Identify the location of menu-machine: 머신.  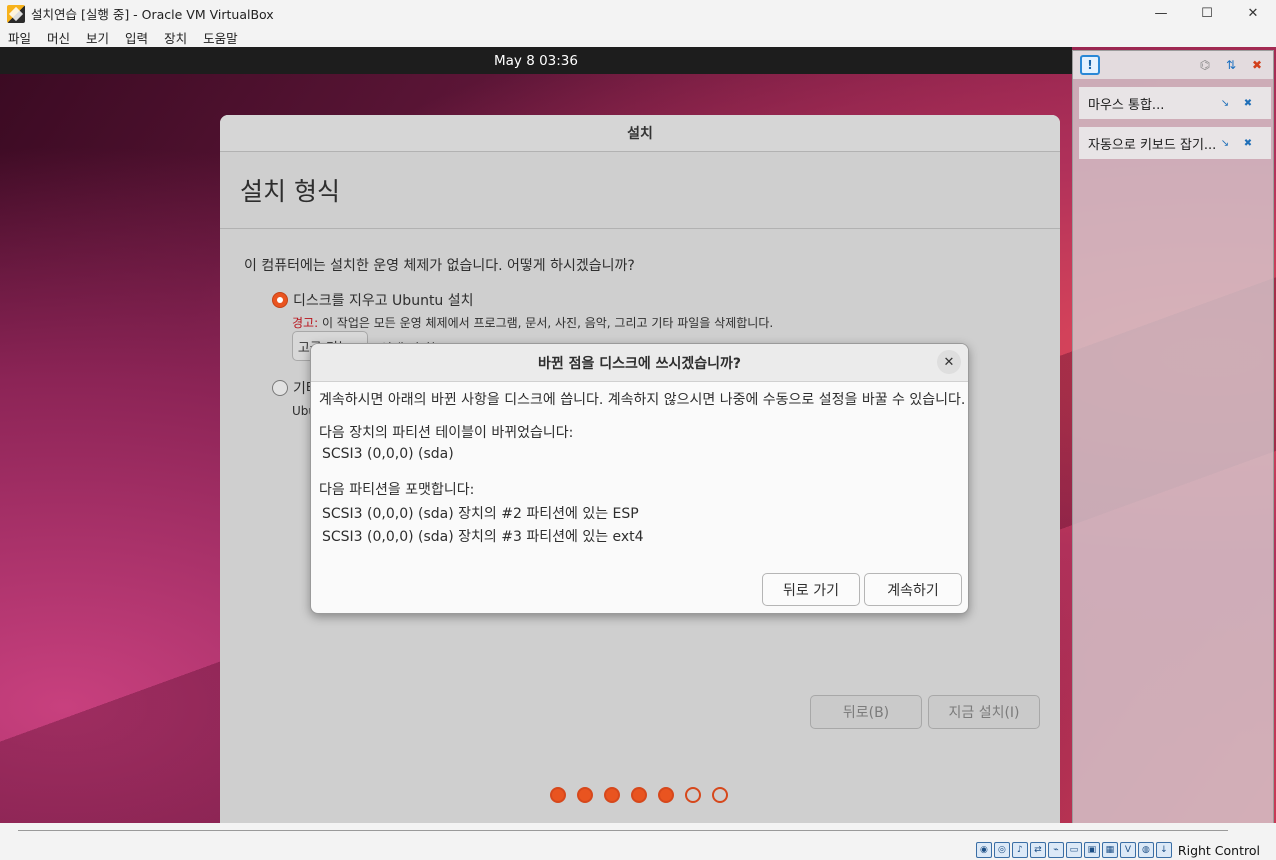
(58, 37).